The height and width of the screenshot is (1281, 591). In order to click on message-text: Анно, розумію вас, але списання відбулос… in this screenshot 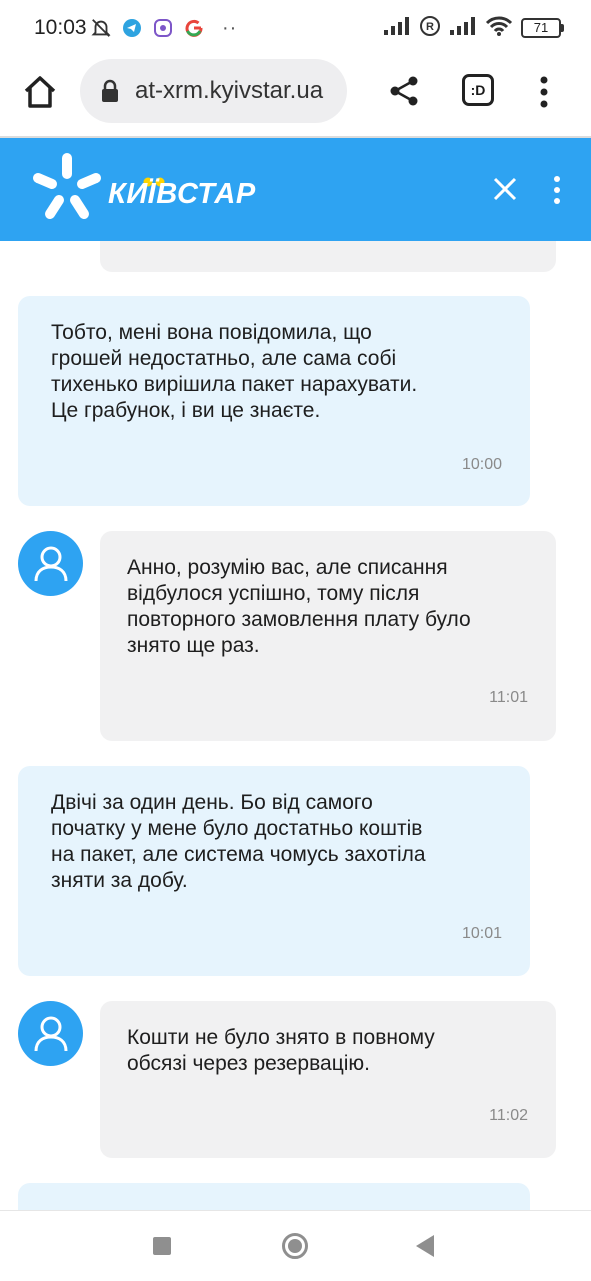, I will do `click(299, 606)`.